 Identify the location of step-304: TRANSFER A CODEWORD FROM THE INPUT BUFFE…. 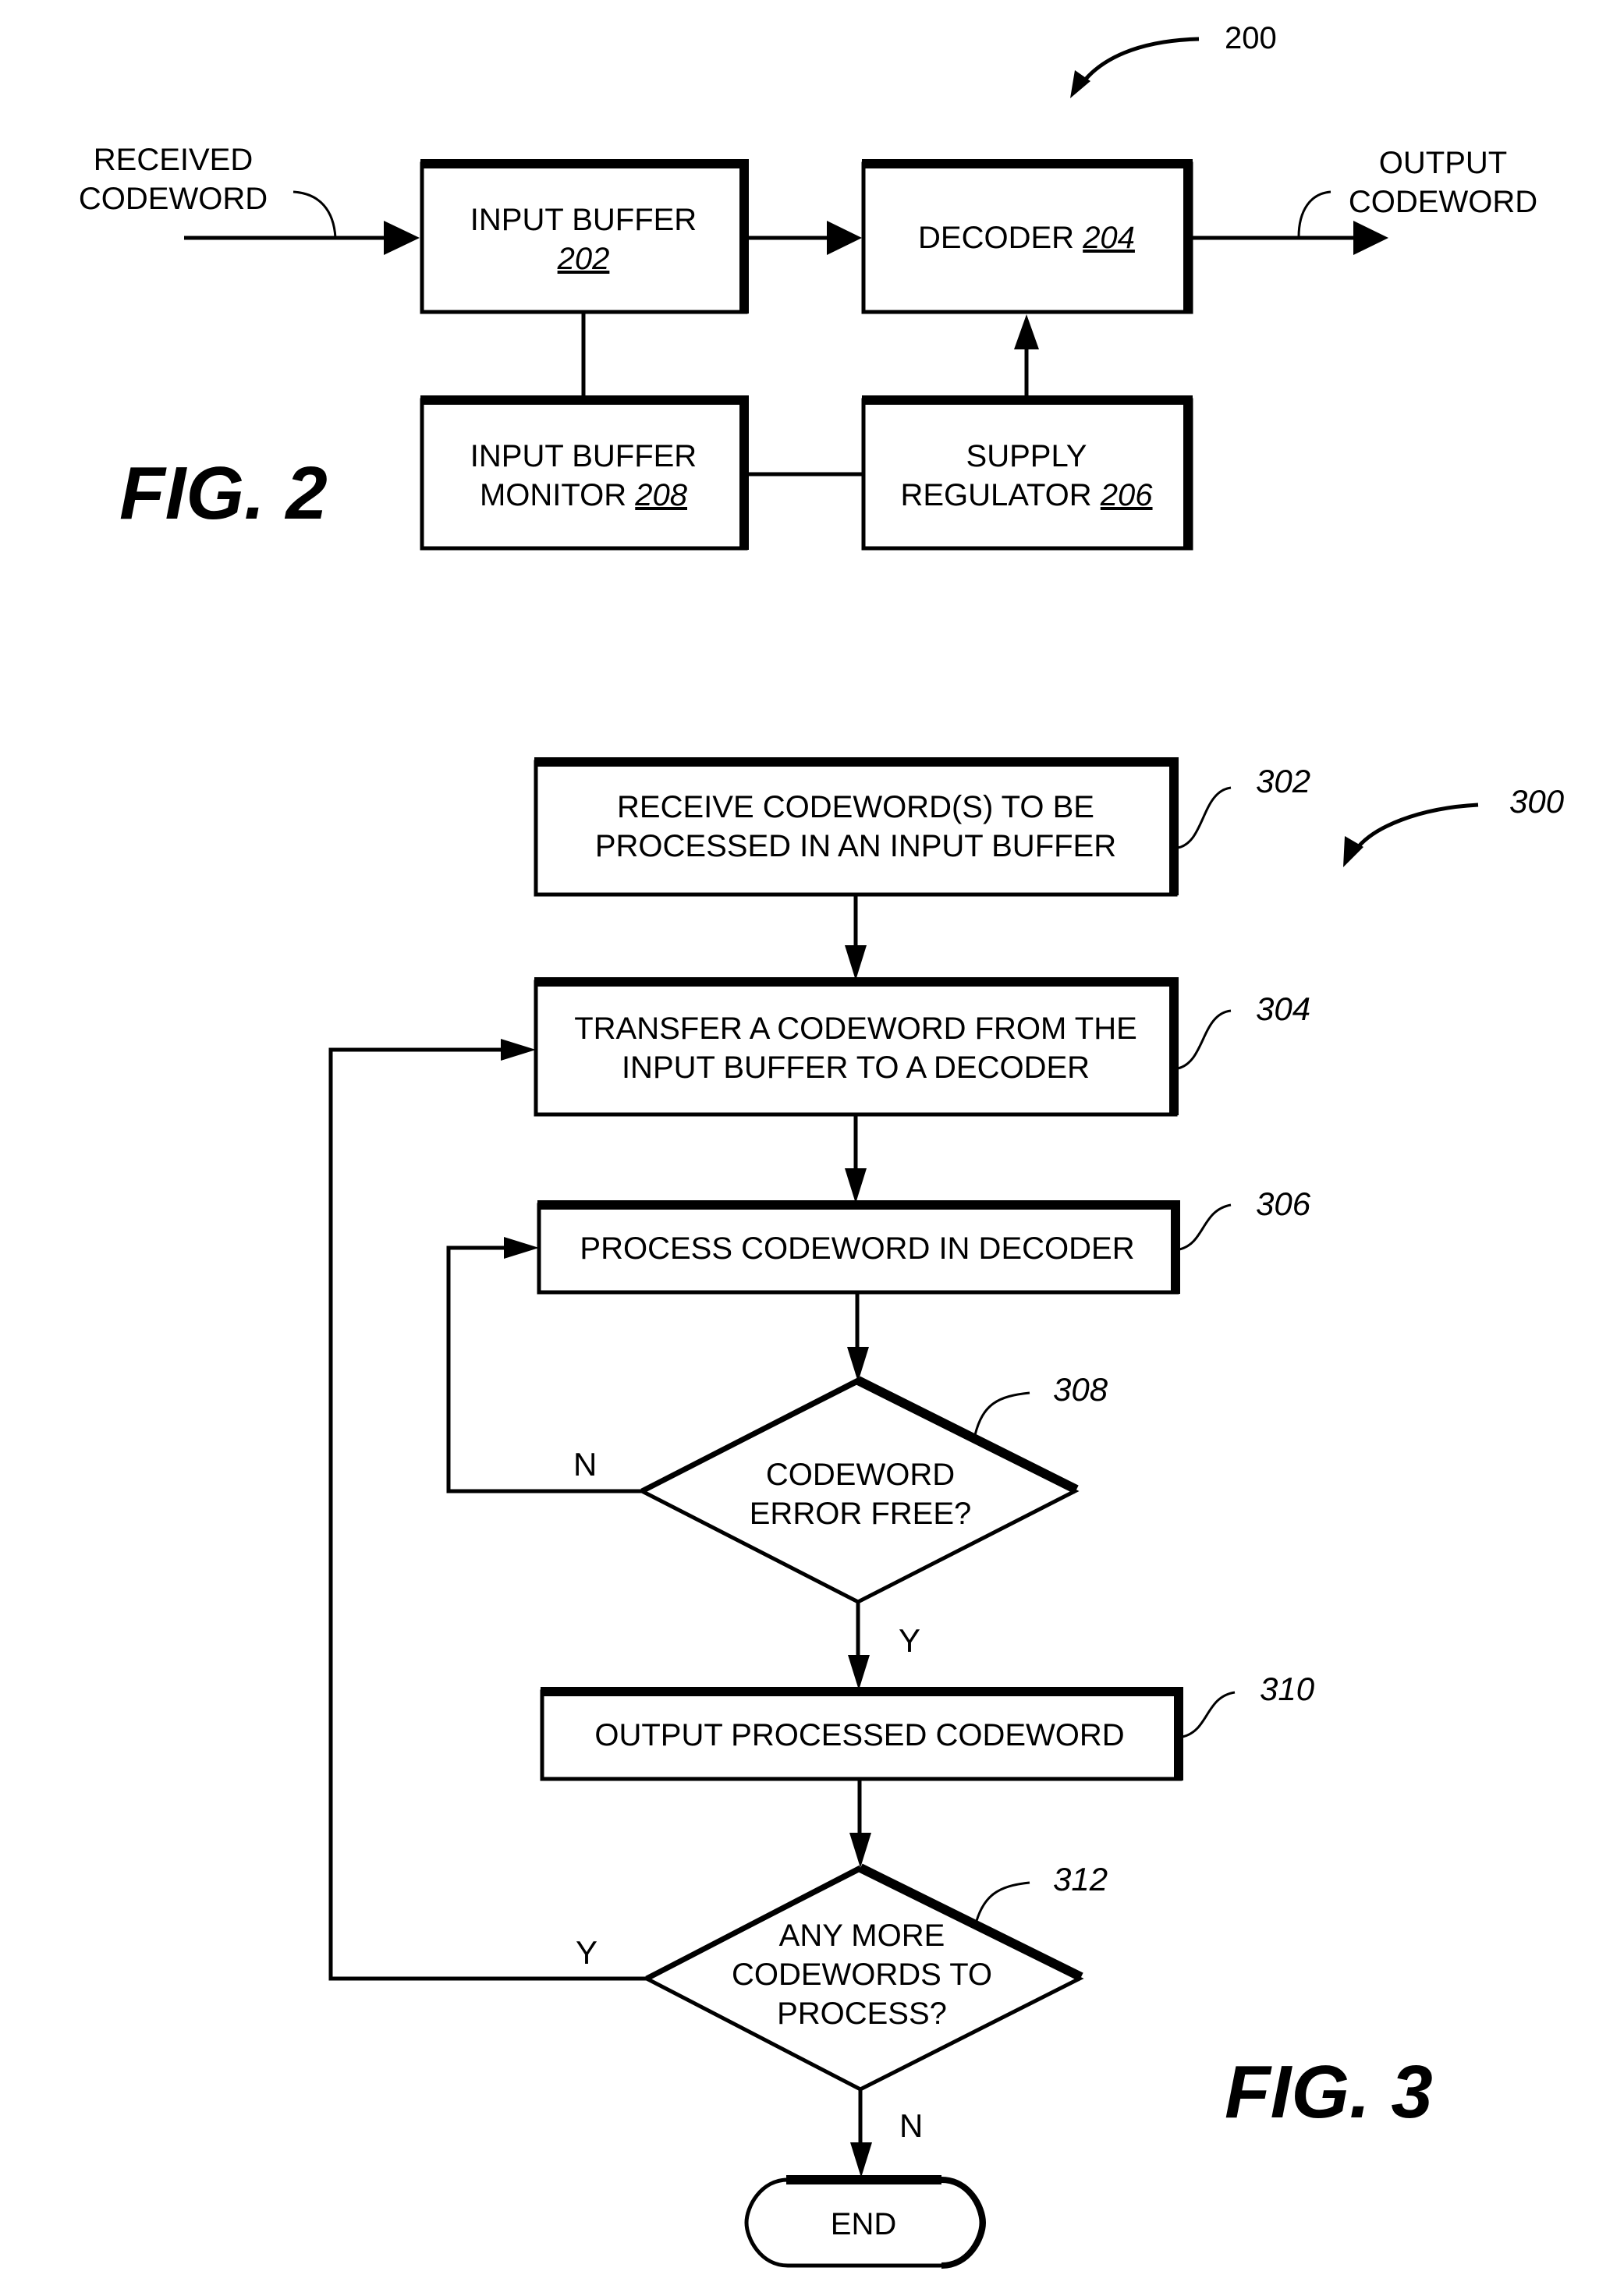
(922, 1047).